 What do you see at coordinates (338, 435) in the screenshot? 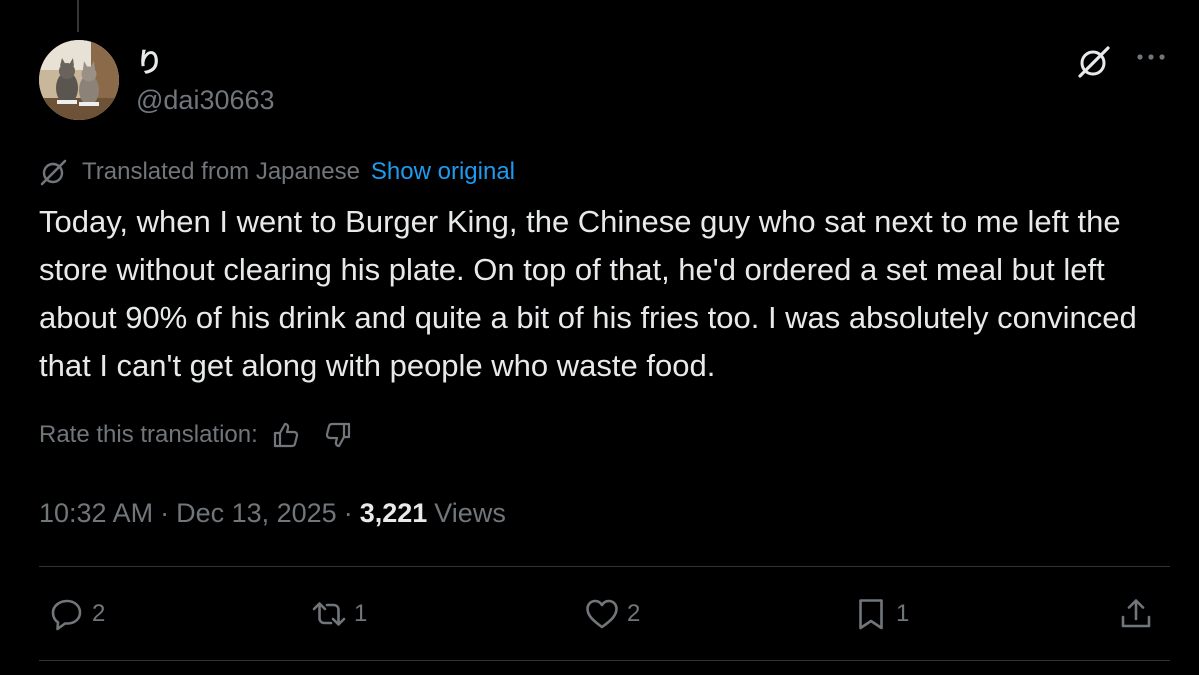
I see `thumbs-down-icon` at bounding box center [338, 435].